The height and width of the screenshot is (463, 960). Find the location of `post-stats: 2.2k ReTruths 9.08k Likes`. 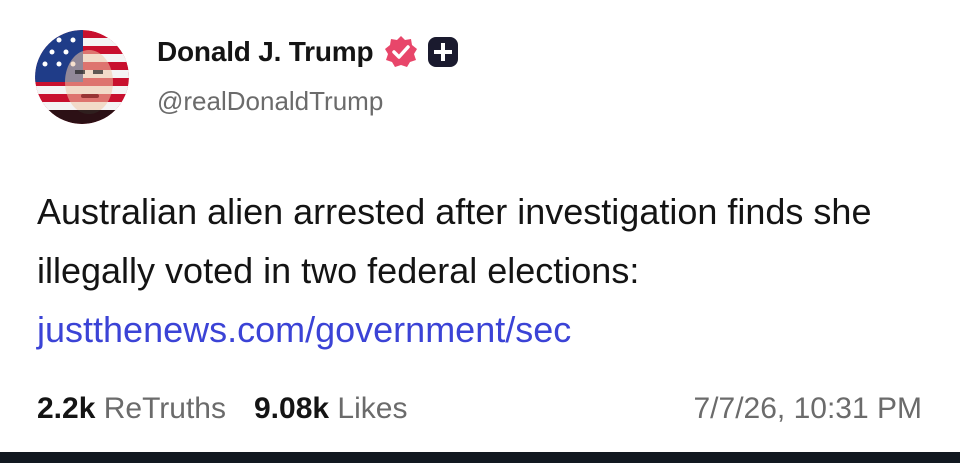

post-stats: 2.2k ReTruths 9.08k Likes is located at coordinates (236, 409).